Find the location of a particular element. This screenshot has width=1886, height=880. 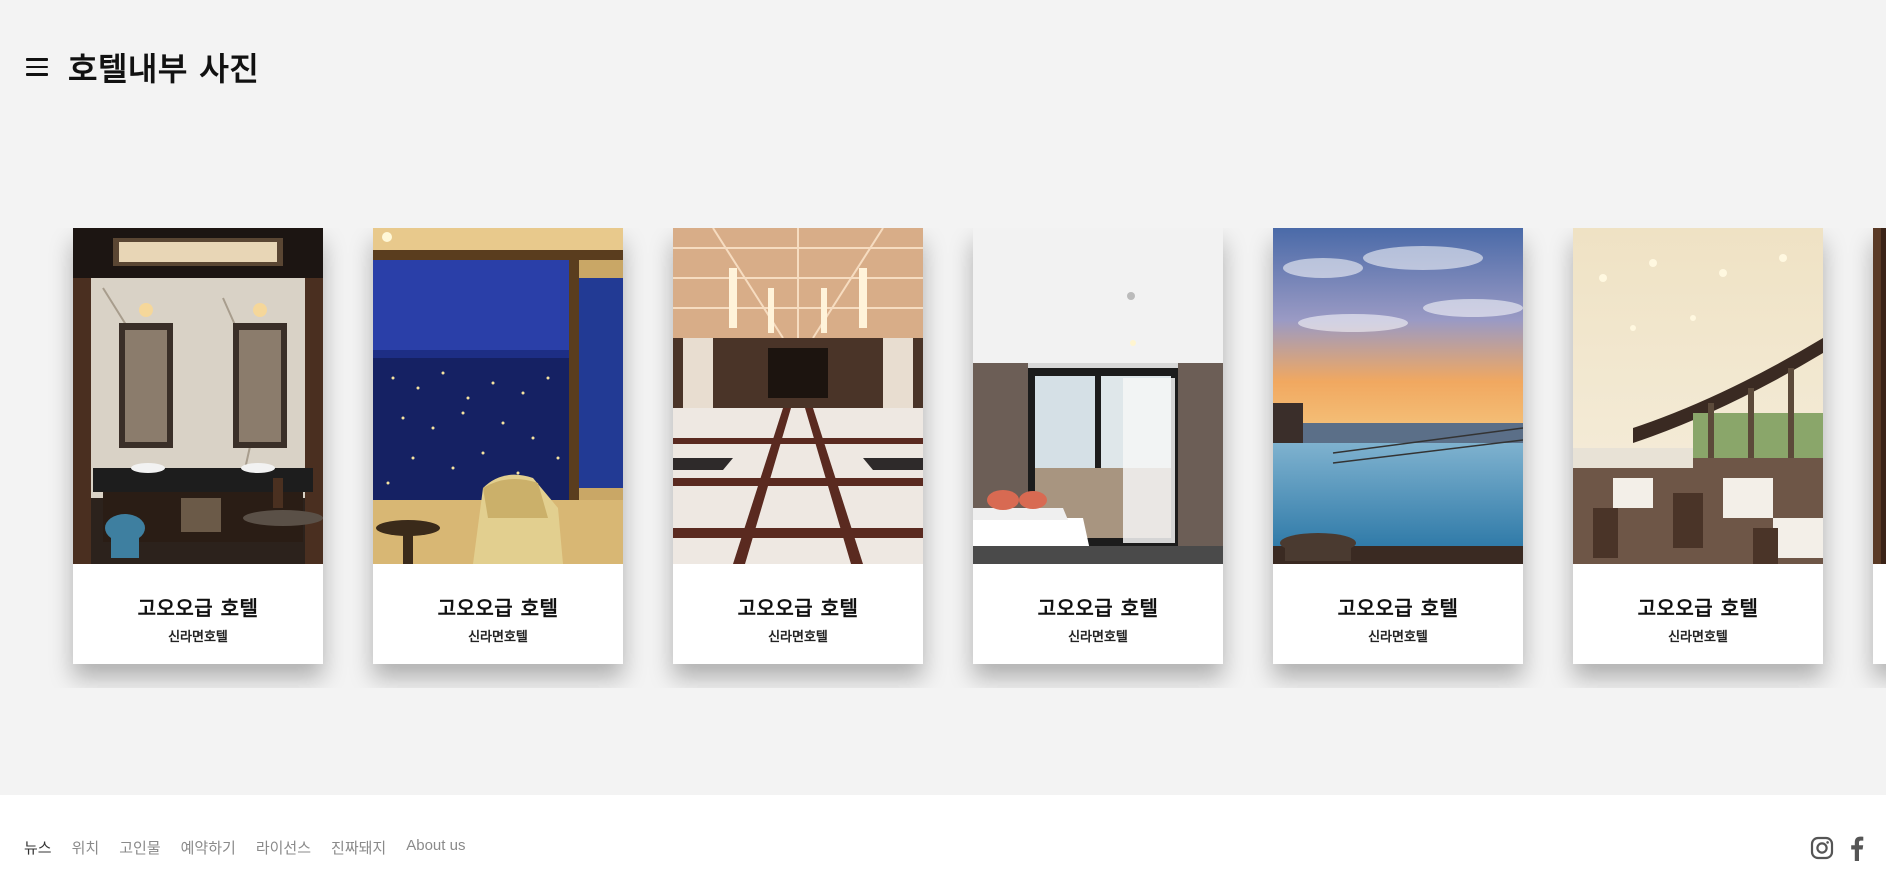

footer: 뉴스 위치 고인물 예약하기 라이선스 진짜돼지 About us is located at coordinates (943, 837).